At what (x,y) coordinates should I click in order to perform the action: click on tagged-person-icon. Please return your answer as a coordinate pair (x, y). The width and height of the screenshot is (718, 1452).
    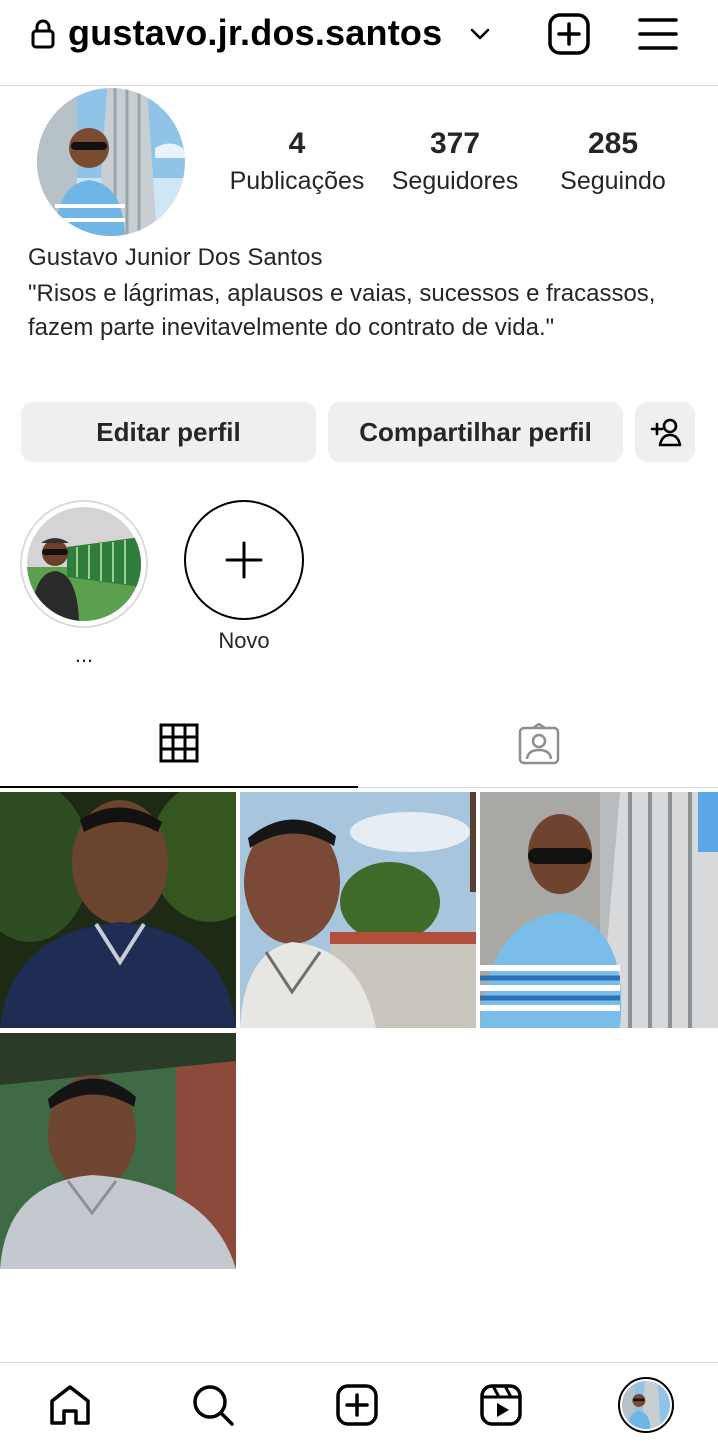
    Looking at the image, I should click on (539, 744).